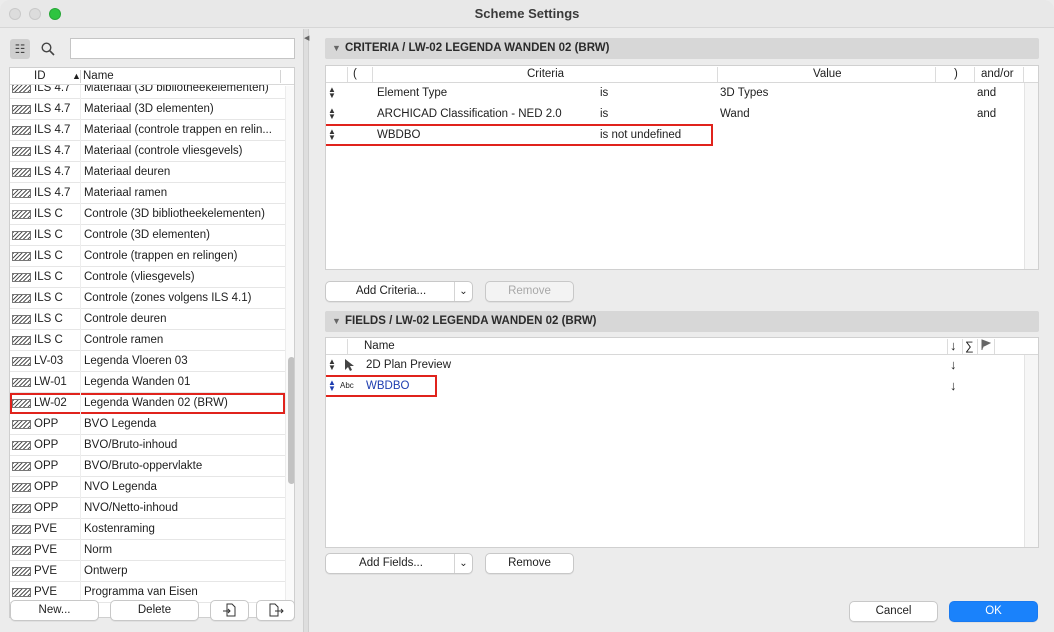 This screenshot has height=632, width=1054. What do you see at coordinates (744, 93) in the screenshot?
I see `criteria-value: 3D Types` at bounding box center [744, 93].